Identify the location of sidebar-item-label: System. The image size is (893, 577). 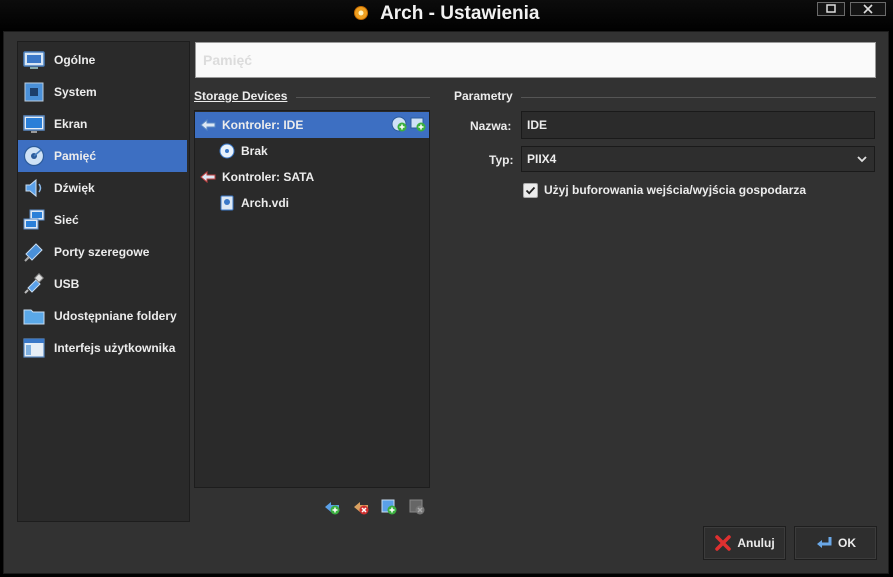
(75, 92).